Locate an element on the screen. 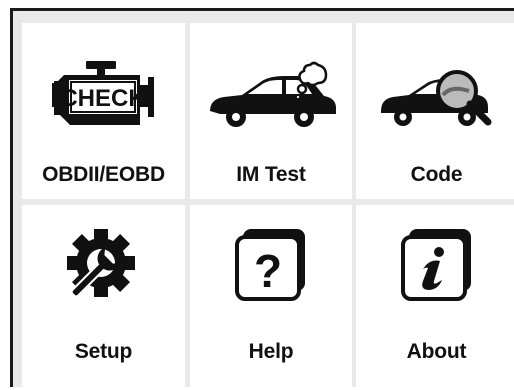 The width and height of the screenshot is (514, 390). gear-wrench-icon is located at coordinates (103, 265).